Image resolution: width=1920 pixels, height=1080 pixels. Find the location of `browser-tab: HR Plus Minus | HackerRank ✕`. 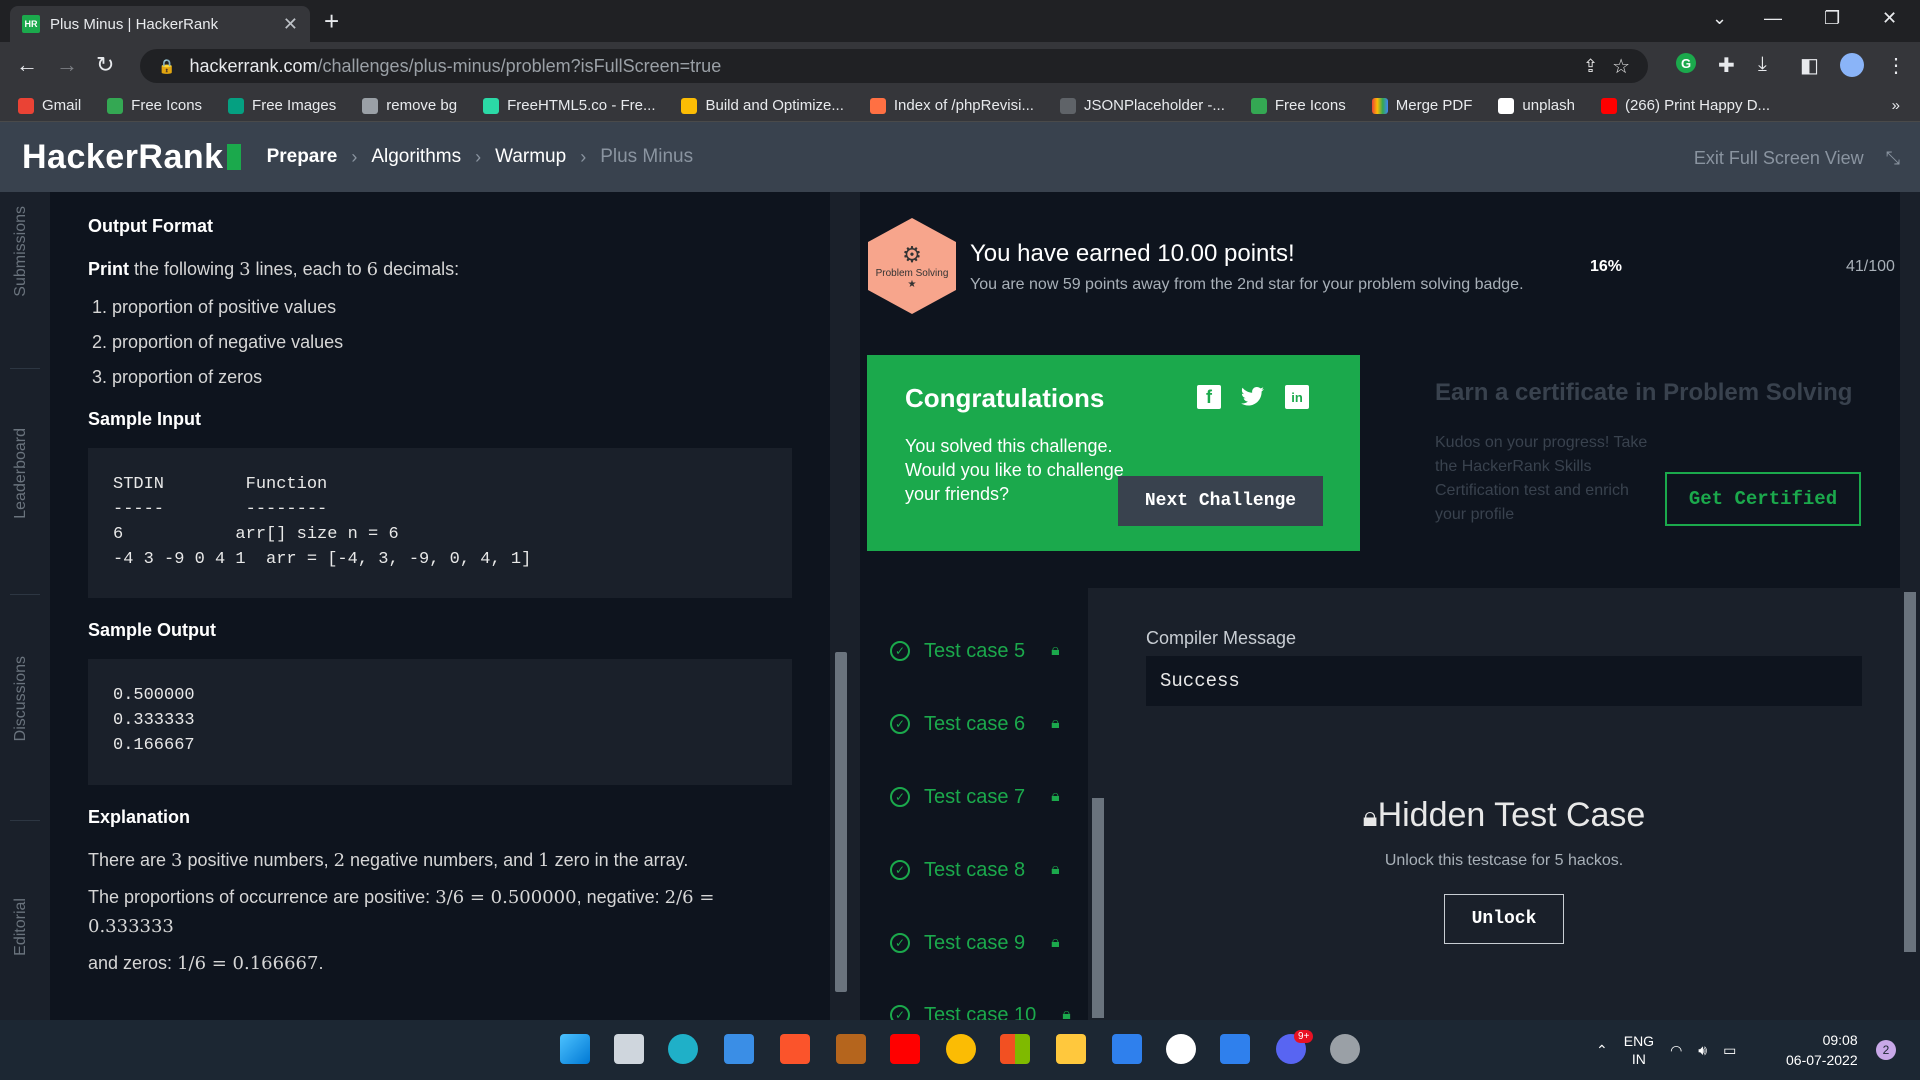

browser-tab: HR Plus Minus | HackerRank ✕ is located at coordinates (160, 24).